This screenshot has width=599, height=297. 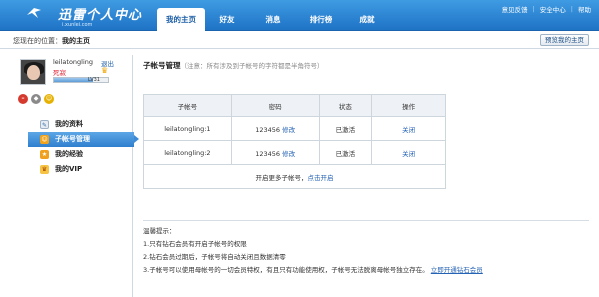 What do you see at coordinates (59, 73) in the screenshot?
I see `user-status: 死寂` at bounding box center [59, 73].